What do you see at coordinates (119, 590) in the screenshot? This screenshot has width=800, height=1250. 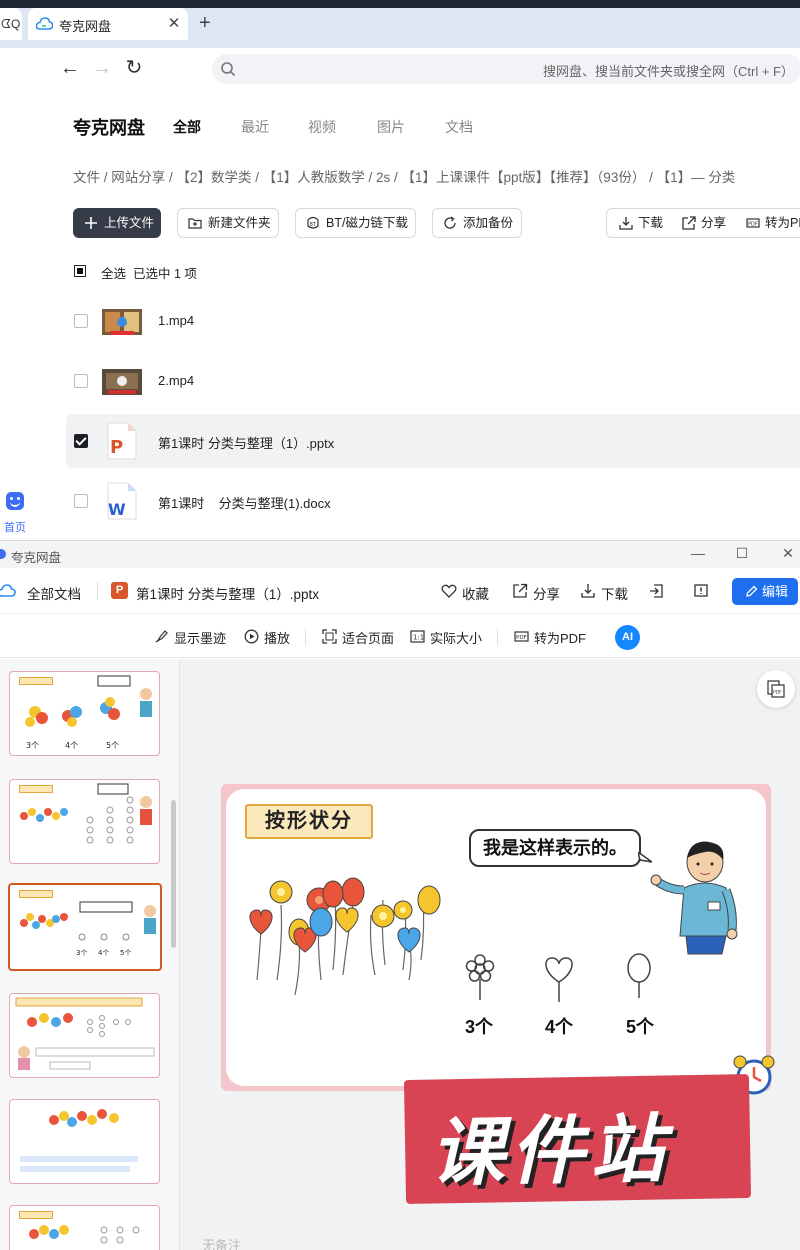 I see `pptx-icon: P` at bounding box center [119, 590].